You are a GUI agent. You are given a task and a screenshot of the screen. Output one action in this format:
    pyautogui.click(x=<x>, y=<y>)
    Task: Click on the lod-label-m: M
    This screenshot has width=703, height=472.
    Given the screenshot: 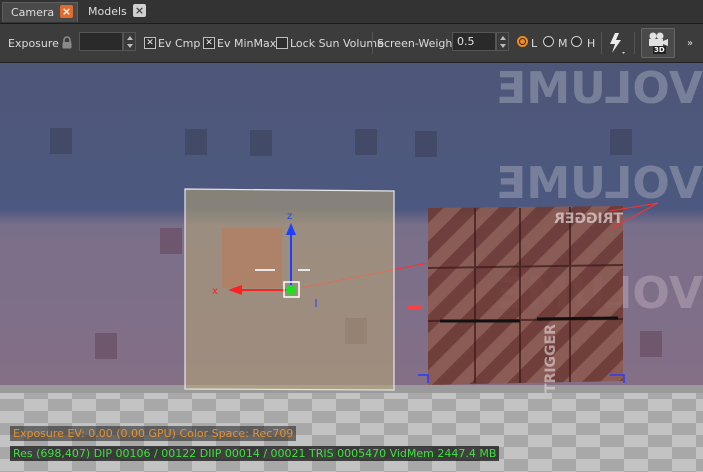 What is the action you would take?
    pyautogui.click(x=563, y=43)
    